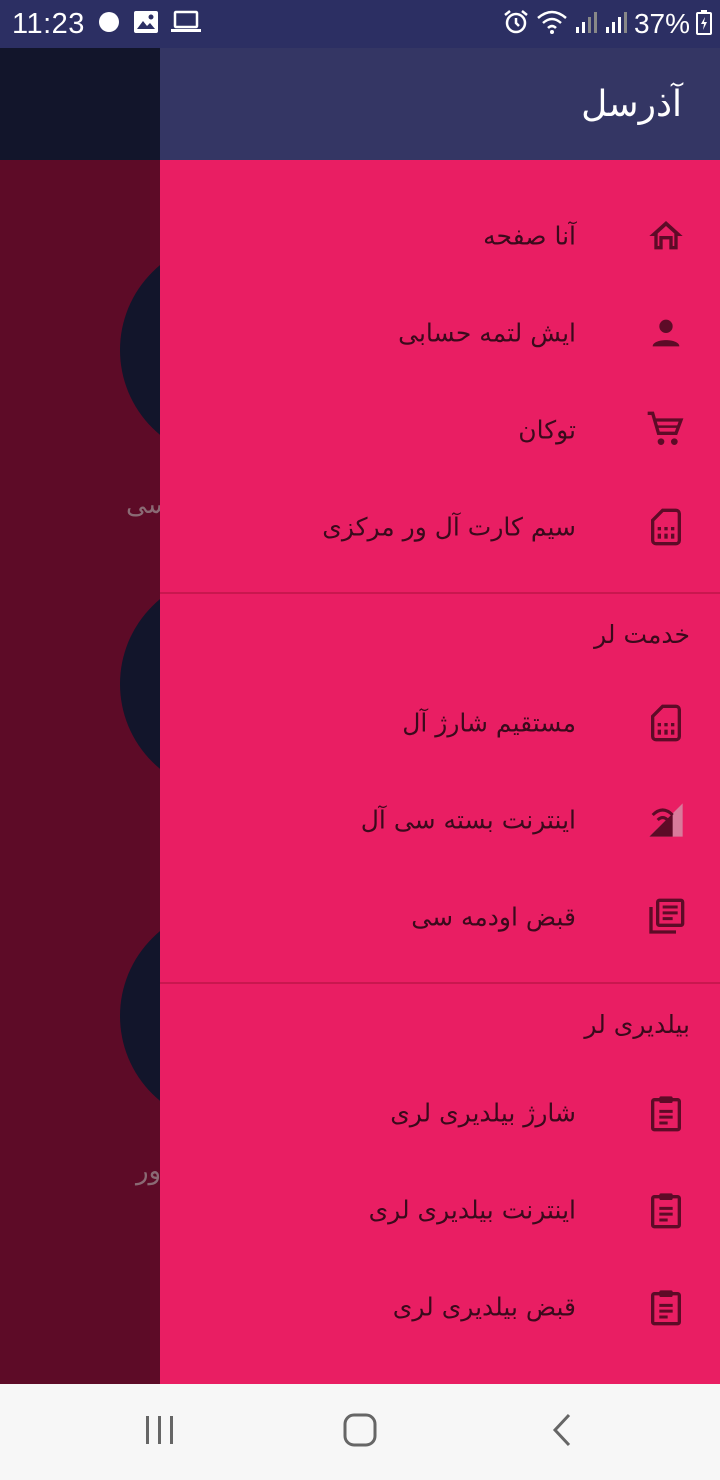 This screenshot has width=720, height=1480. What do you see at coordinates (149, 1171) in the screenshot?
I see `background-text: ور` at bounding box center [149, 1171].